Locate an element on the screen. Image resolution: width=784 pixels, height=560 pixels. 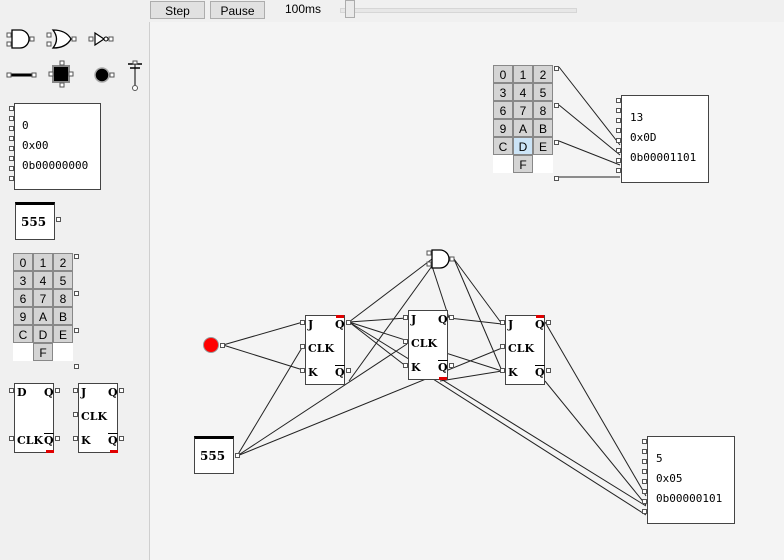
number-display-top: 13 0x0D 0b00001101 is located at coordinates (665, 139).